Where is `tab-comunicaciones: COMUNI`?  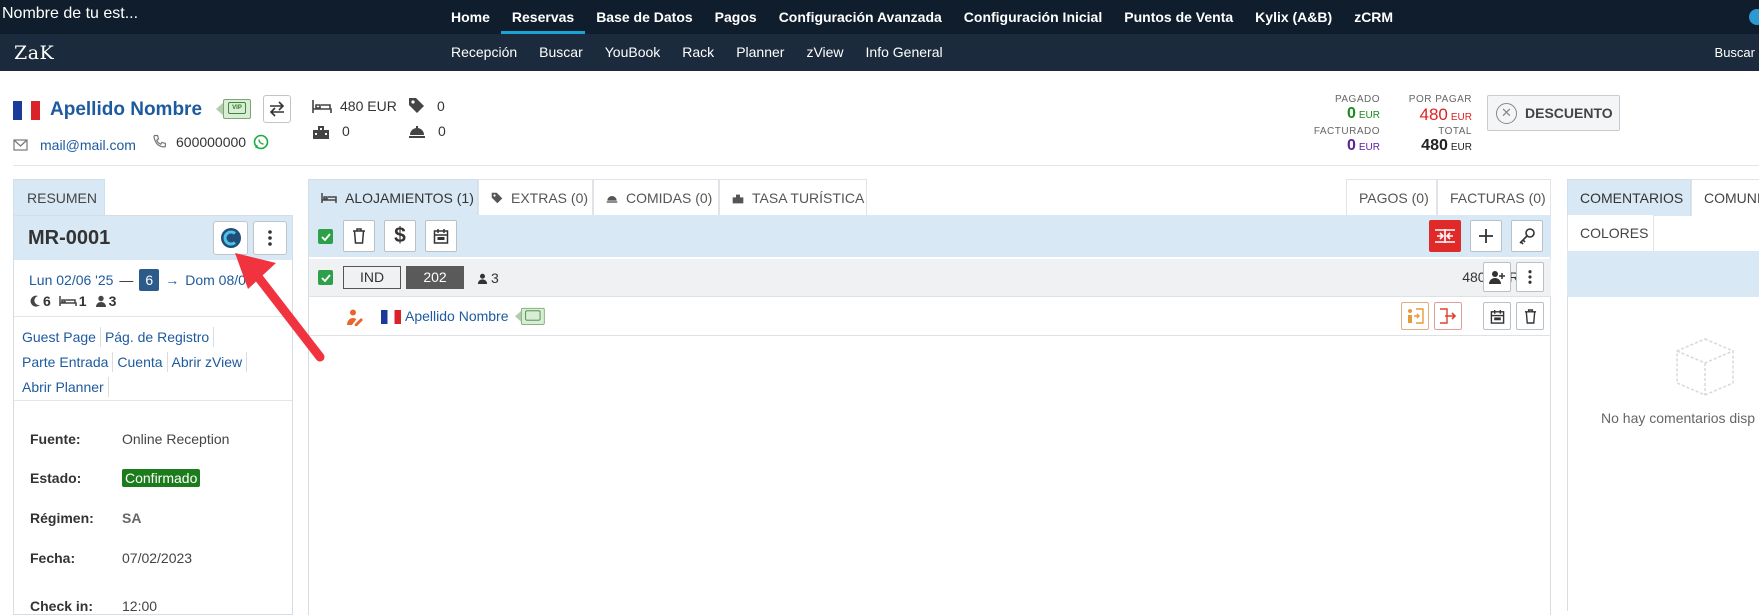
tab-comunicaciones: COMUNI is located at coordinates (1725, 197).